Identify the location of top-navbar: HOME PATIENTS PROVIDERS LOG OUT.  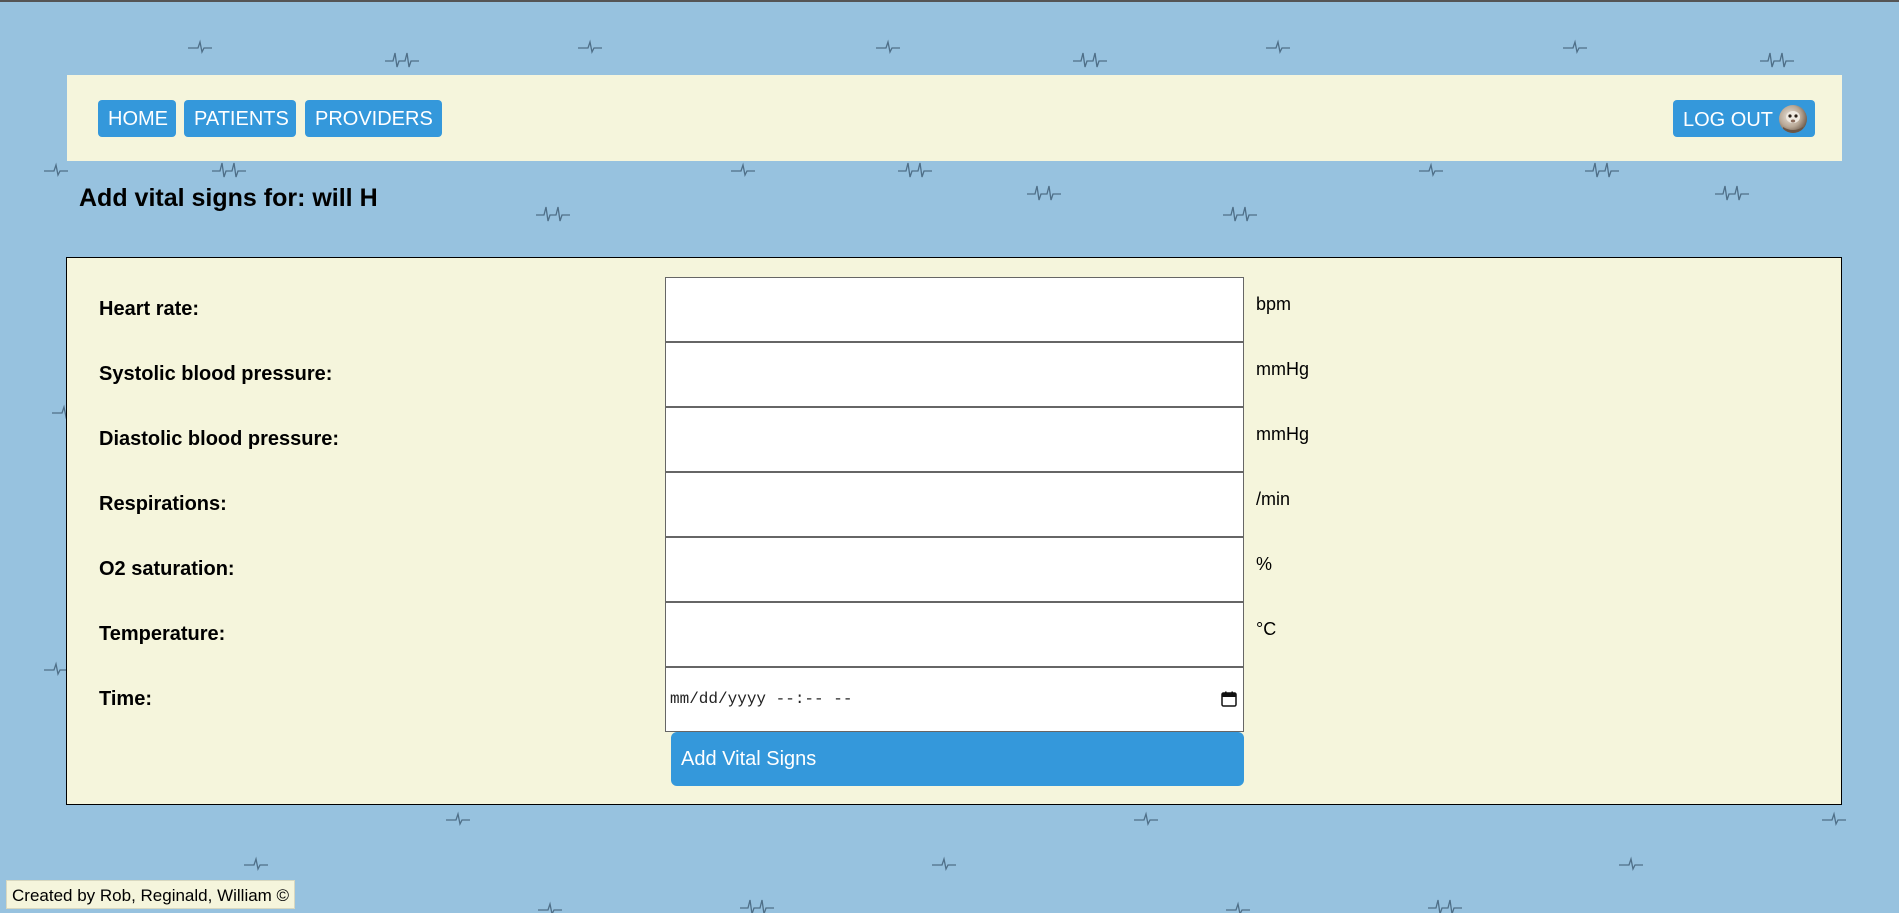
(954, 118).